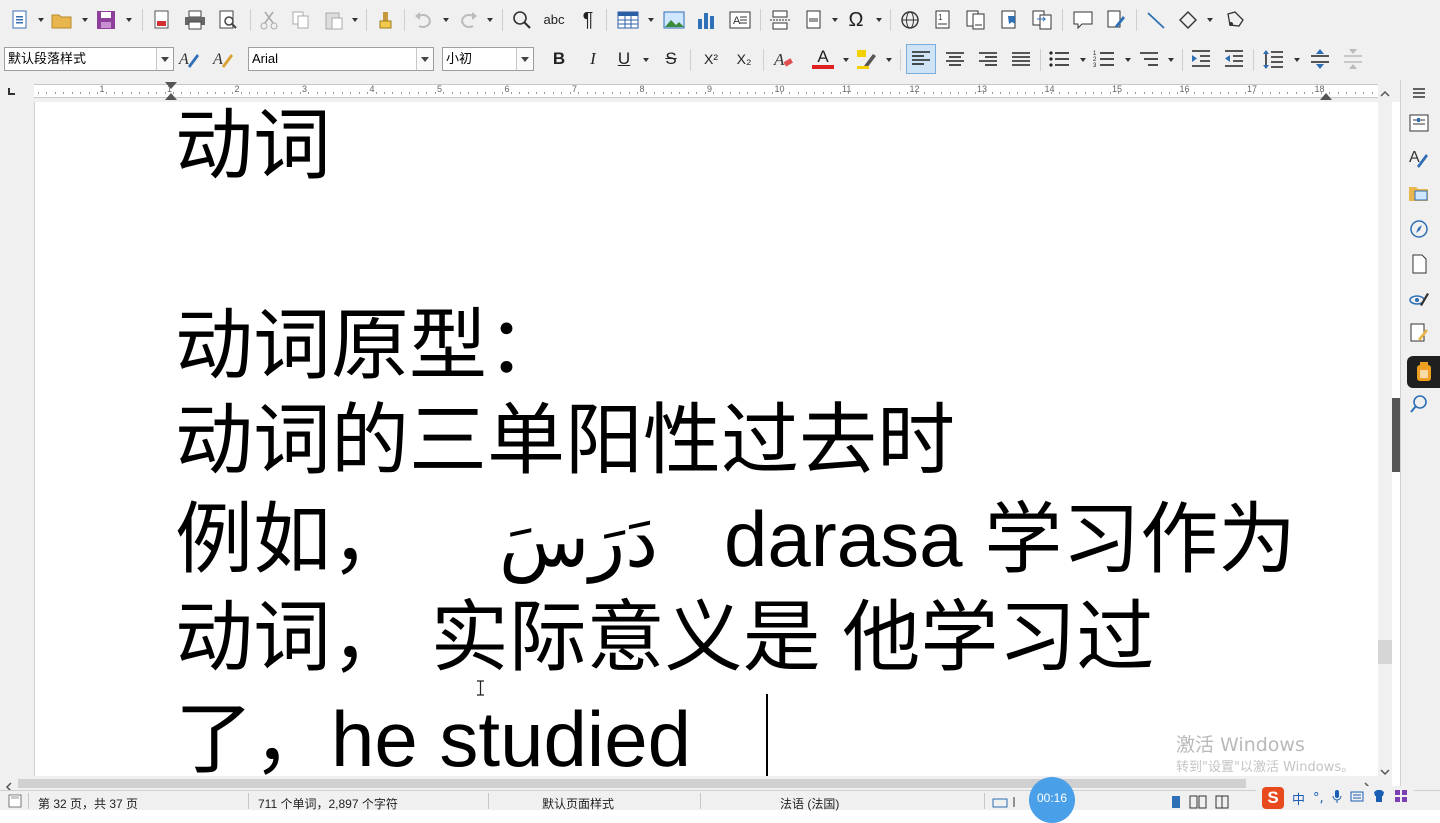 The width and height of the screenshot is (1440, 823). I want to click on field-dropdown-arrow, so click(835, 20).